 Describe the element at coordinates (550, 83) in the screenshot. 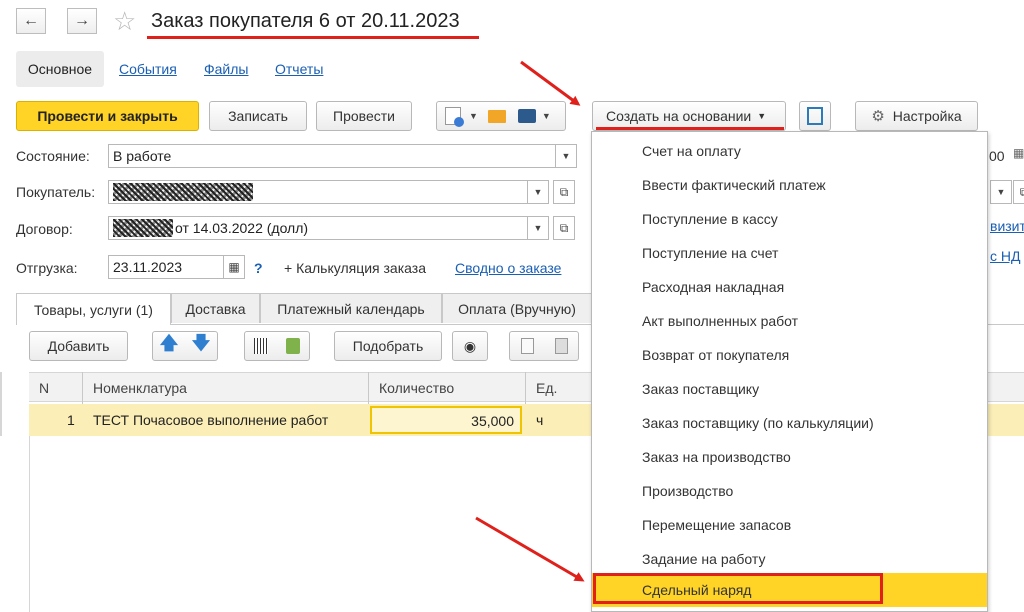

I see `arrow-to-create-button` at that location.